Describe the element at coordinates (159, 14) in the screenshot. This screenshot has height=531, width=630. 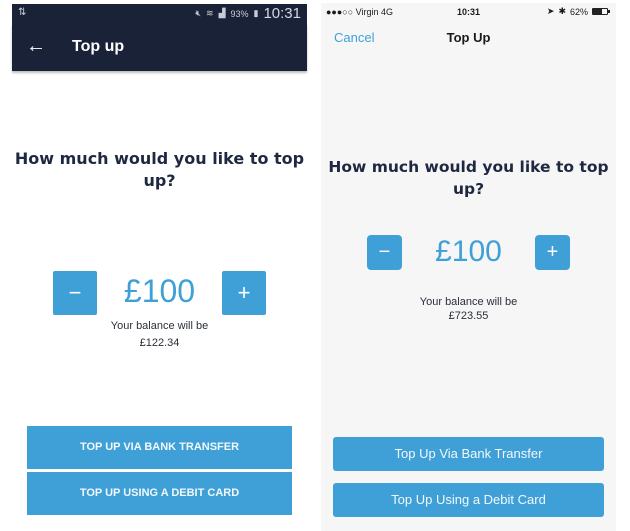
I see `android-status-bar: ⇅ 🔇︎ ≋ ▟ 93% ▮ 10:31` at that location.